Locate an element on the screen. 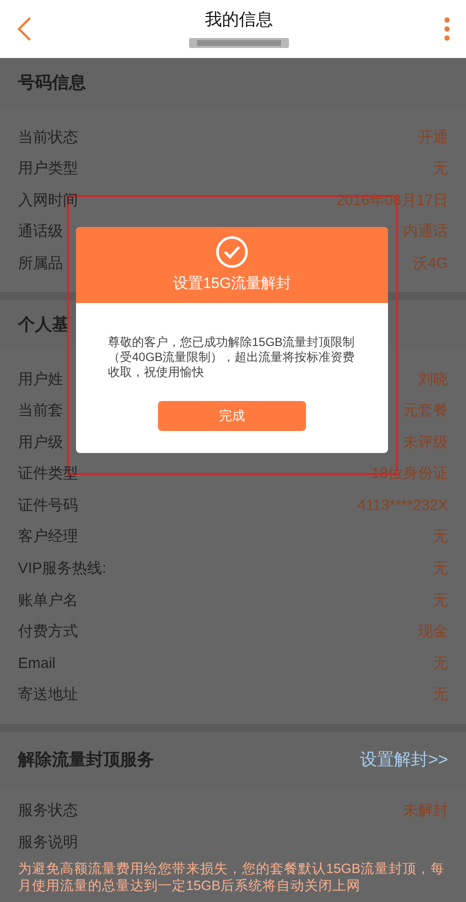 The height and width of the screenshot is (902, 466). field-label: Email is located at coordinates (37, 664).